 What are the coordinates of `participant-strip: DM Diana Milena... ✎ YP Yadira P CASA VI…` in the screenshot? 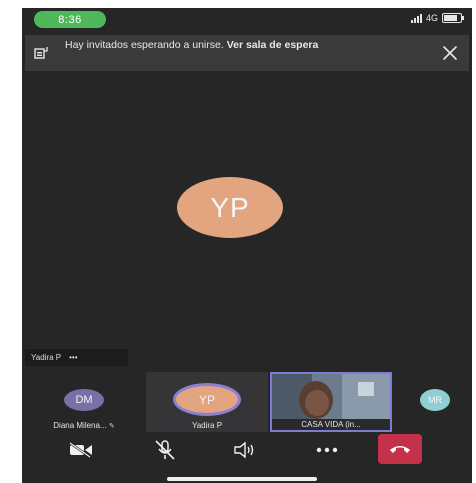 It's located at (247, 402).